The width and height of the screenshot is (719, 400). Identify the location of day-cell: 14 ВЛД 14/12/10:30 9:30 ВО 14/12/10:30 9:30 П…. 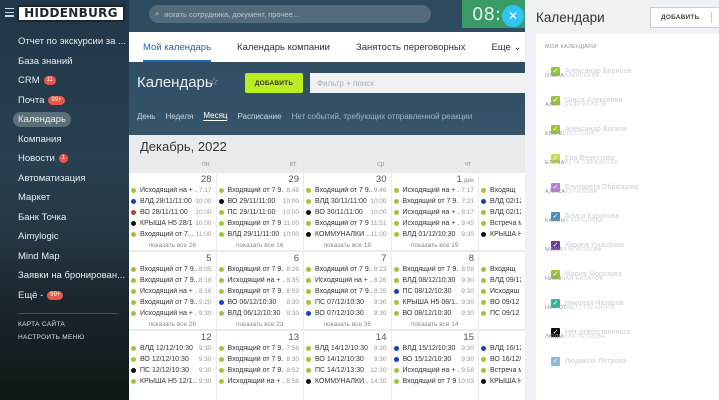
(347, 365).